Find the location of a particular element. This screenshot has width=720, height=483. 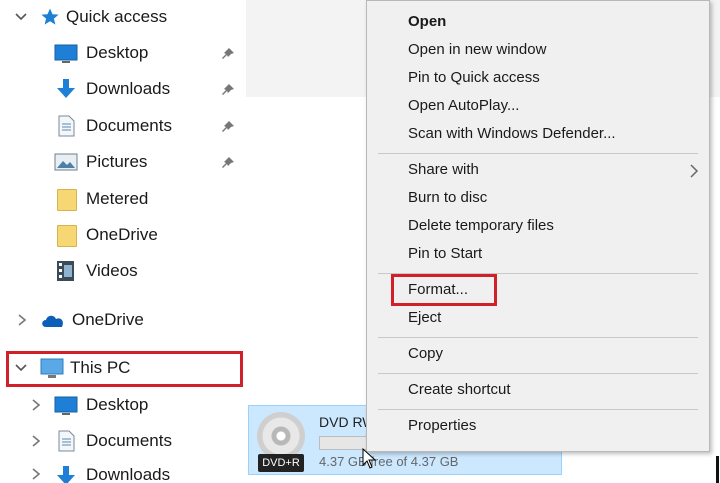

chevron-down-icon is located at coordinates (21, 17).